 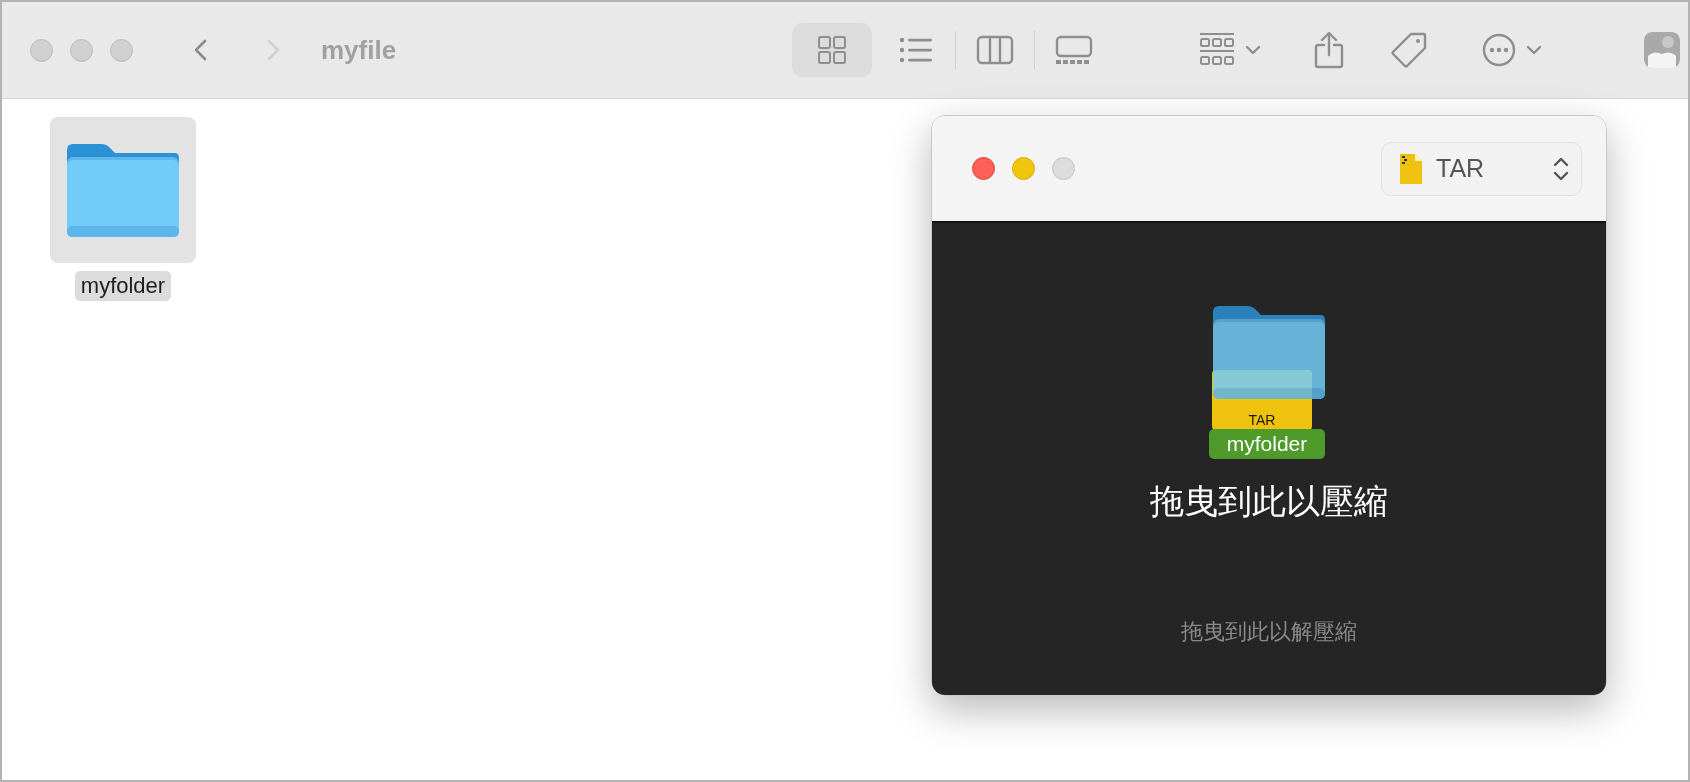 What do you see at coordinates (1267, 444) in the screenshot?
I see `dragged-file-name: myfolder` at bounding box center [1267, 444].